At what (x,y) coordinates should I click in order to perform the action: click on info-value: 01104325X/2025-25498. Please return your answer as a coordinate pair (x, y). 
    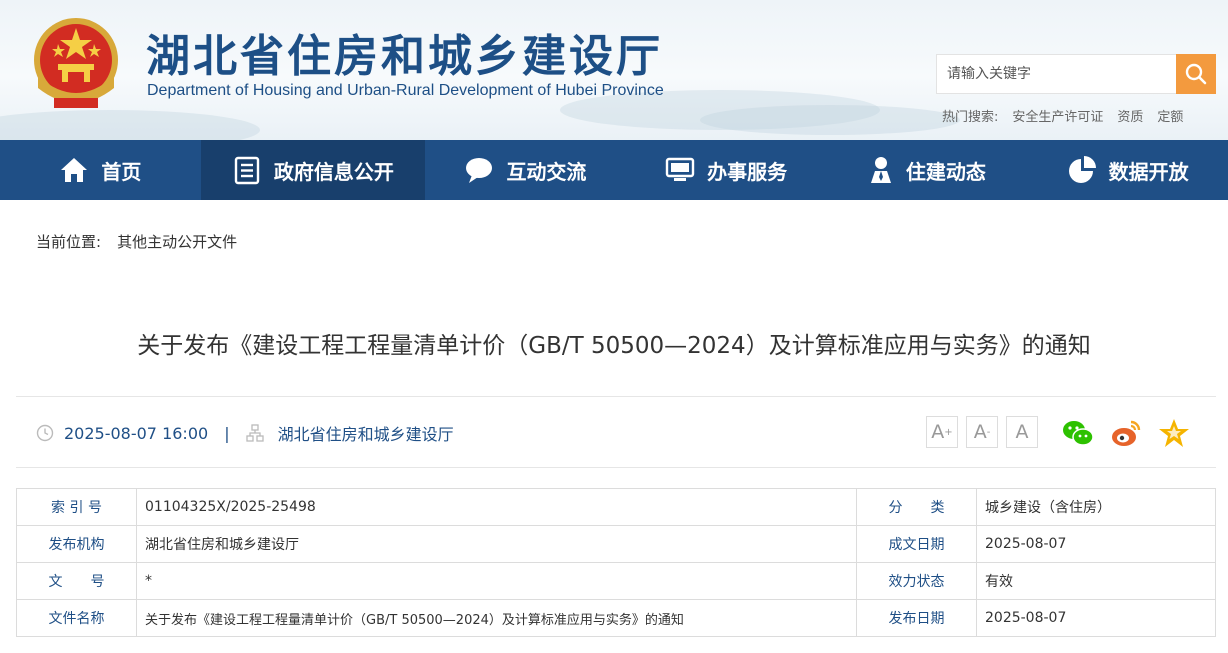
    Looking at the image, I should click on (496, 507).